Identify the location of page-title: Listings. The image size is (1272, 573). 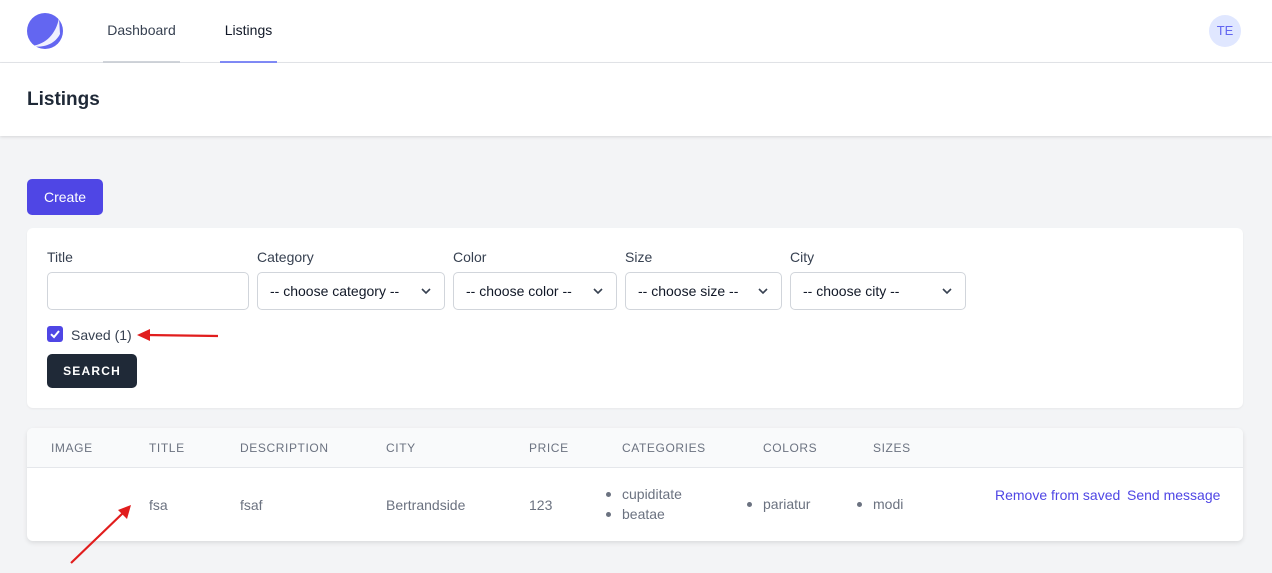
(63, 99).